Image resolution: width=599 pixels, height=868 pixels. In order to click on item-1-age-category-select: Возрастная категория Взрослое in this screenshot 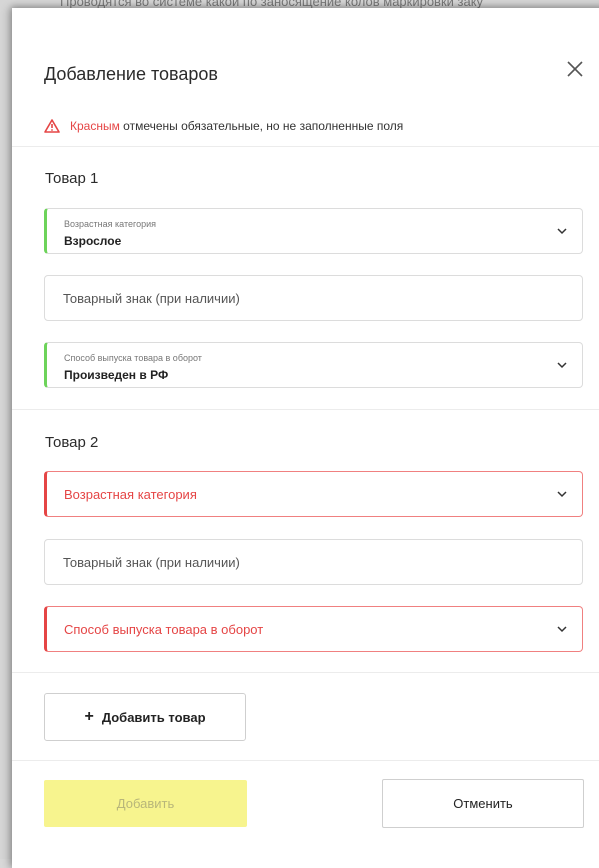, I will do `click(313, 231)`.